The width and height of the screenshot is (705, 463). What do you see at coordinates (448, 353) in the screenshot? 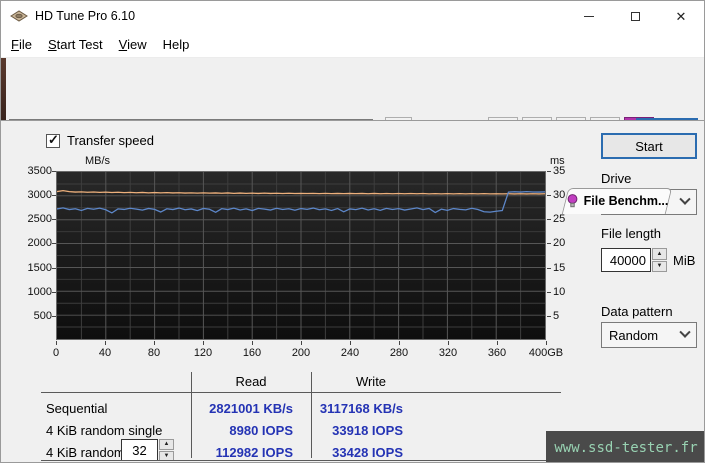
I see `x-tick: 320` at bounding box center [448, 353].